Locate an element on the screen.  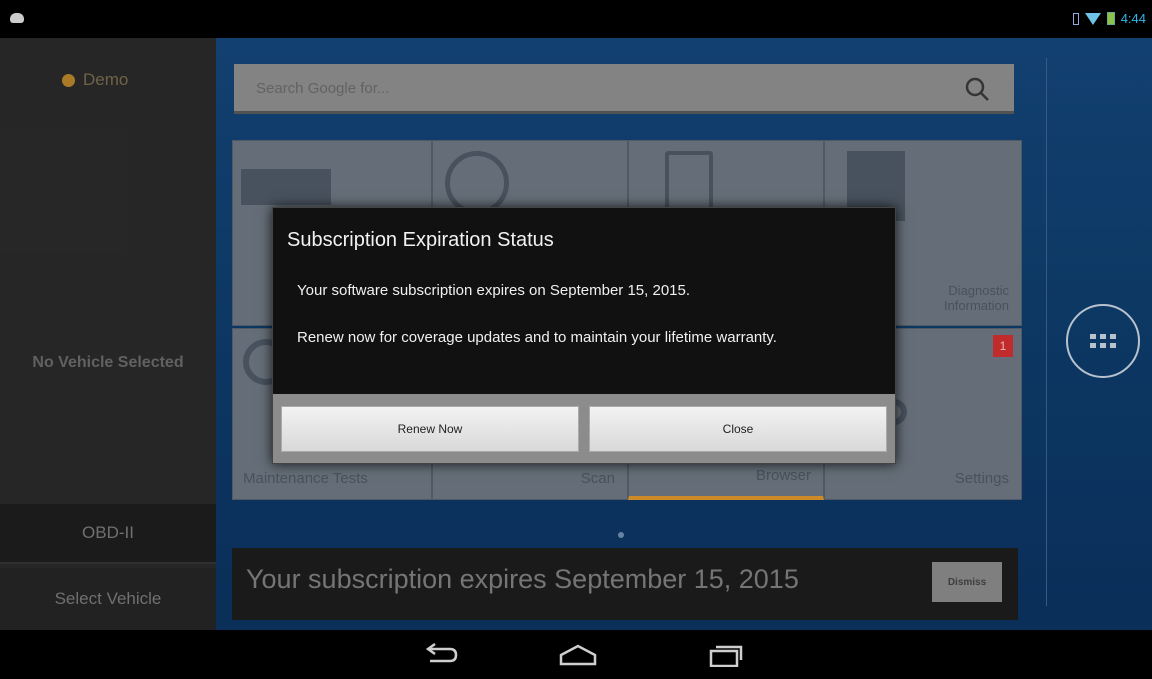
navigation-bar is located at coordinates (576, 654).